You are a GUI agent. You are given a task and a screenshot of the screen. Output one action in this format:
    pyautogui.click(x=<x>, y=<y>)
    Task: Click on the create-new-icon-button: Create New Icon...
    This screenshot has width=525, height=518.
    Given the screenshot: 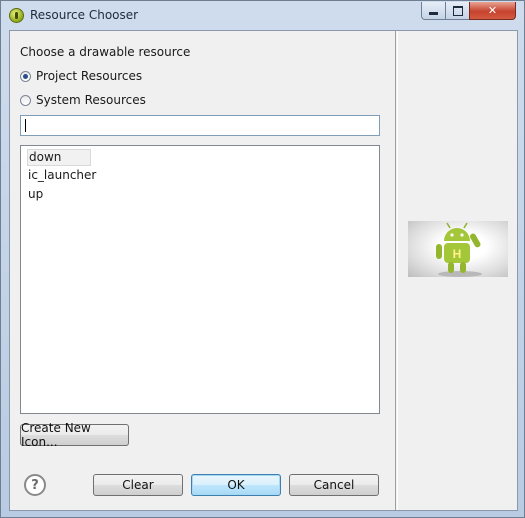 What is the action you would take?
    pyautogui.click(x=74, y=435)
    